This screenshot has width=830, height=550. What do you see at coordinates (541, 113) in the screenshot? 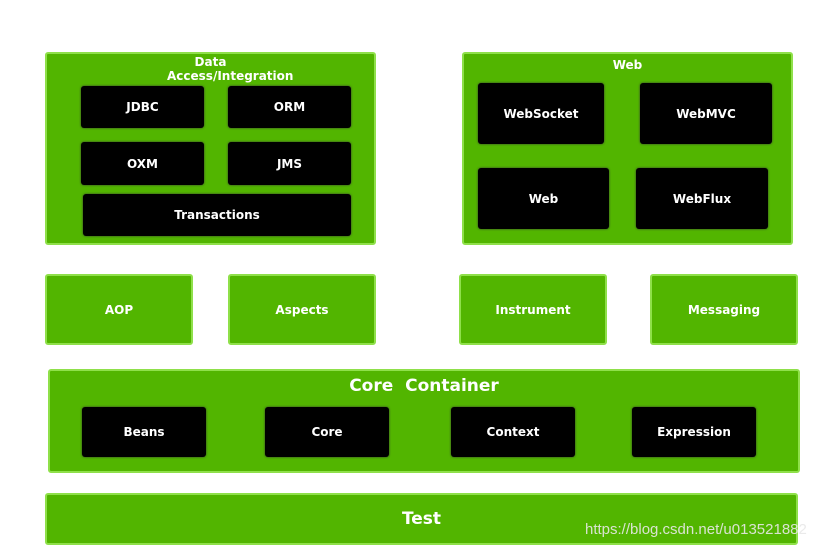
I see `websocket-box: WebSocket` at bounding box center [541, 113].